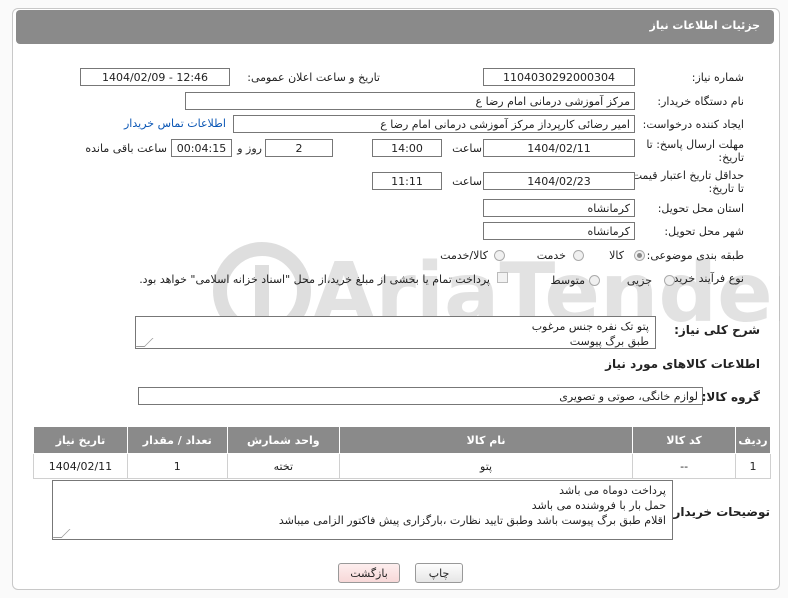 This screenshot has height=598, width=788. I want to click on price-validity-date-field: 1404/02/23, so click(559, 181).